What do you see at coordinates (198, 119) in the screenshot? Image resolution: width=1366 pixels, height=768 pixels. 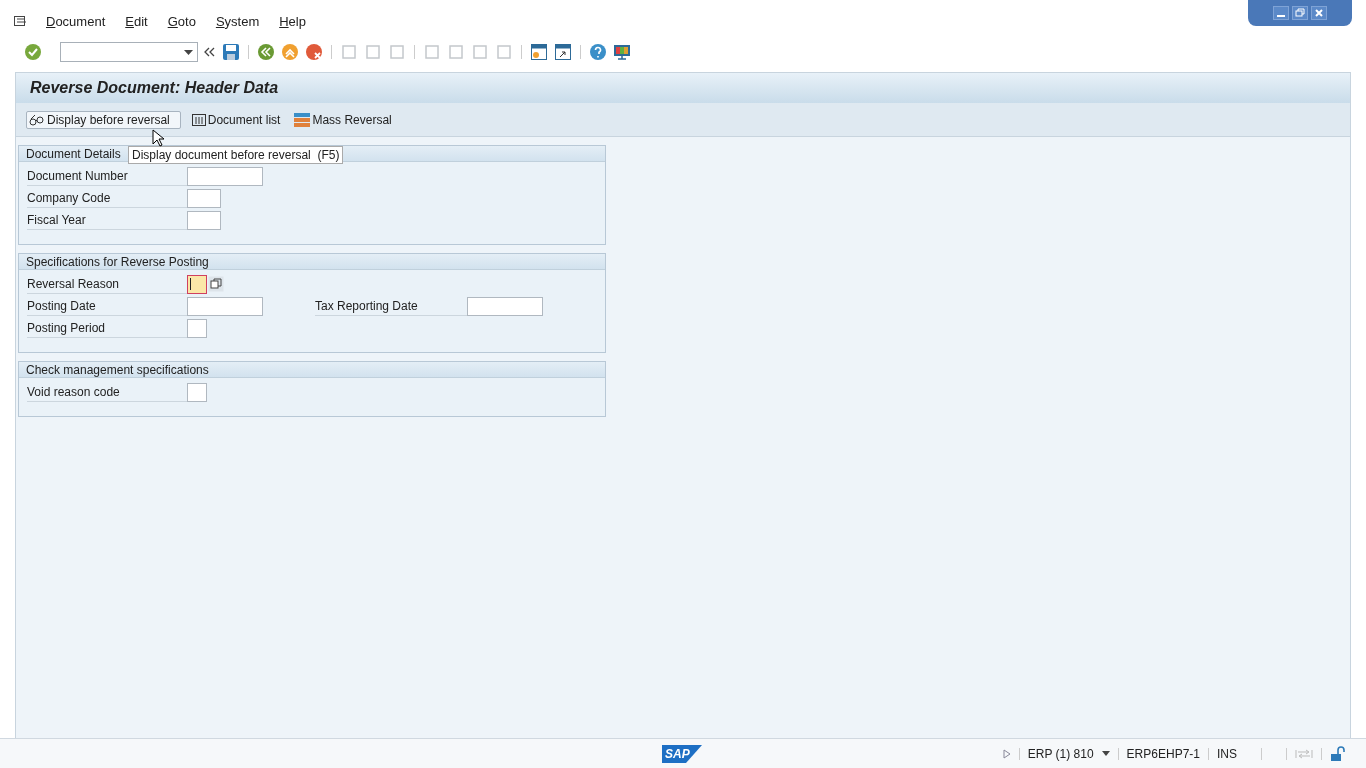 I see `list-icon` at bounding box center [198, 119].